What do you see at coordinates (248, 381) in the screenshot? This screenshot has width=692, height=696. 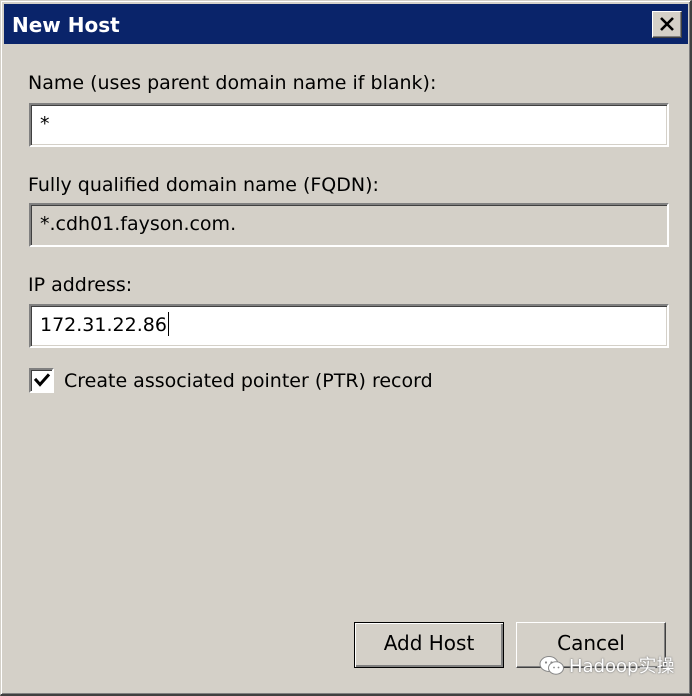 I see `ptr-record-label: Create associated pointer (PTR) record` at bounding box center [248, 381].